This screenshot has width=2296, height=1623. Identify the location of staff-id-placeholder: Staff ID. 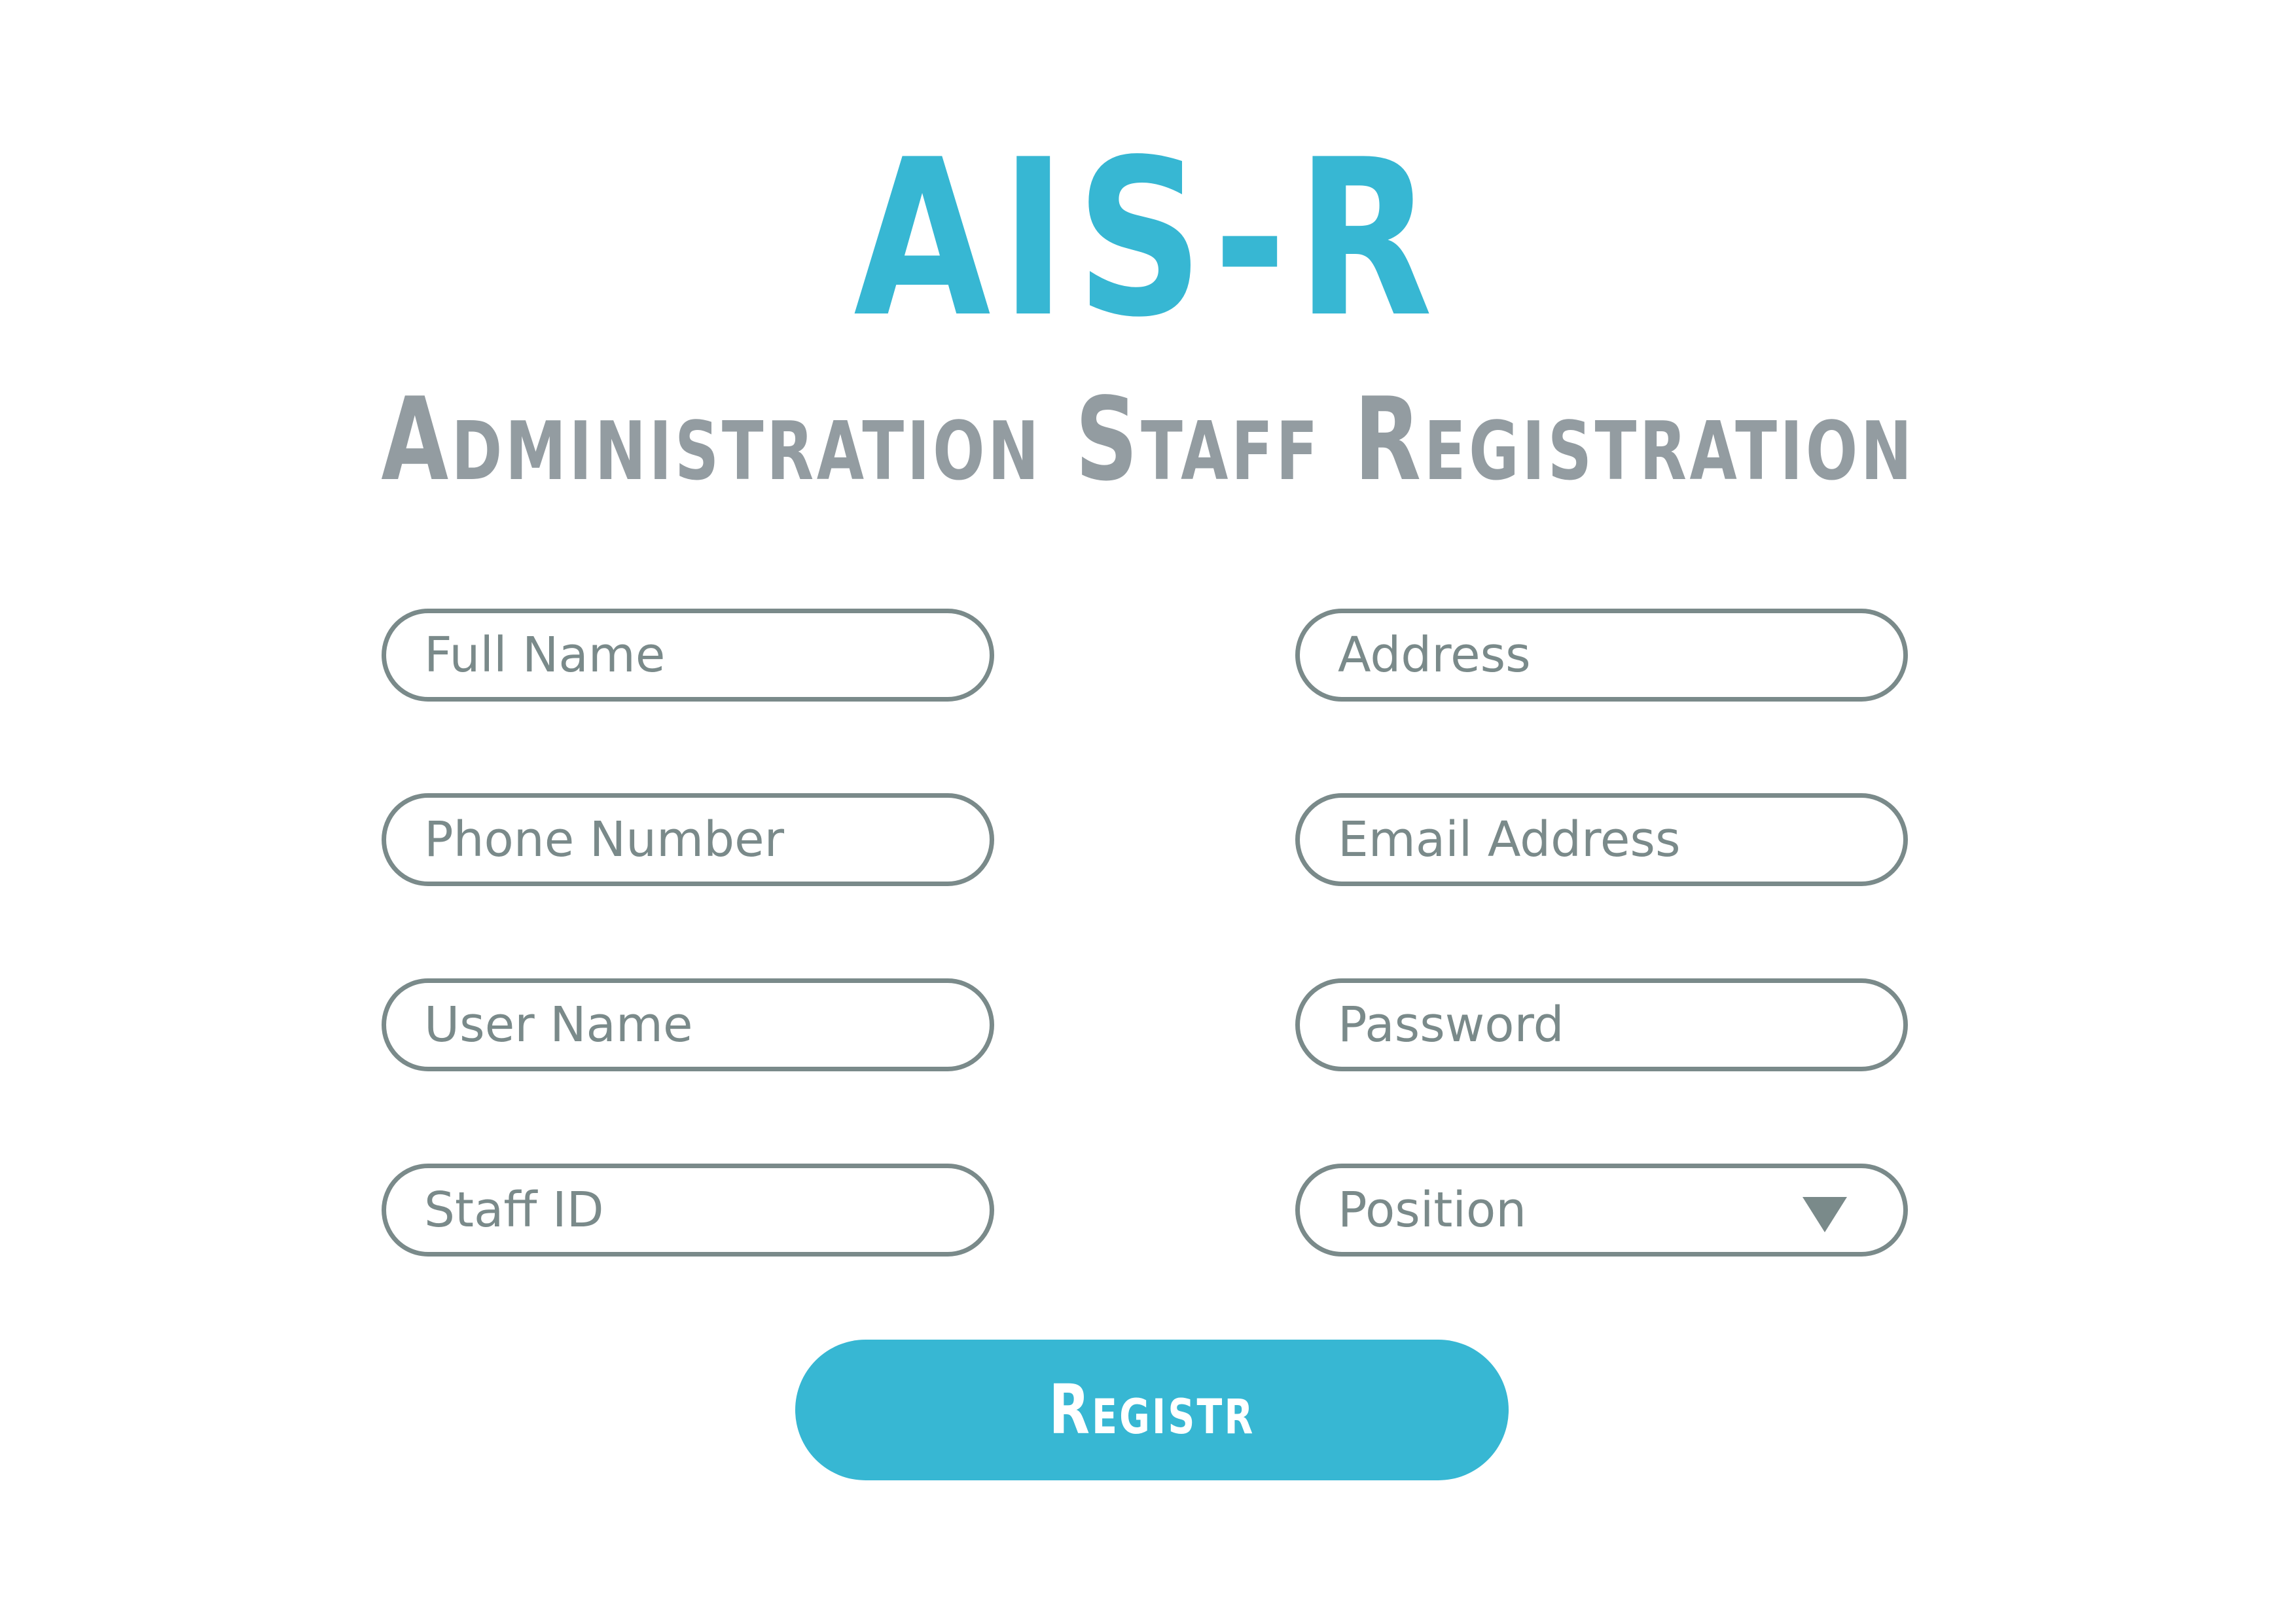
(514, 1210).